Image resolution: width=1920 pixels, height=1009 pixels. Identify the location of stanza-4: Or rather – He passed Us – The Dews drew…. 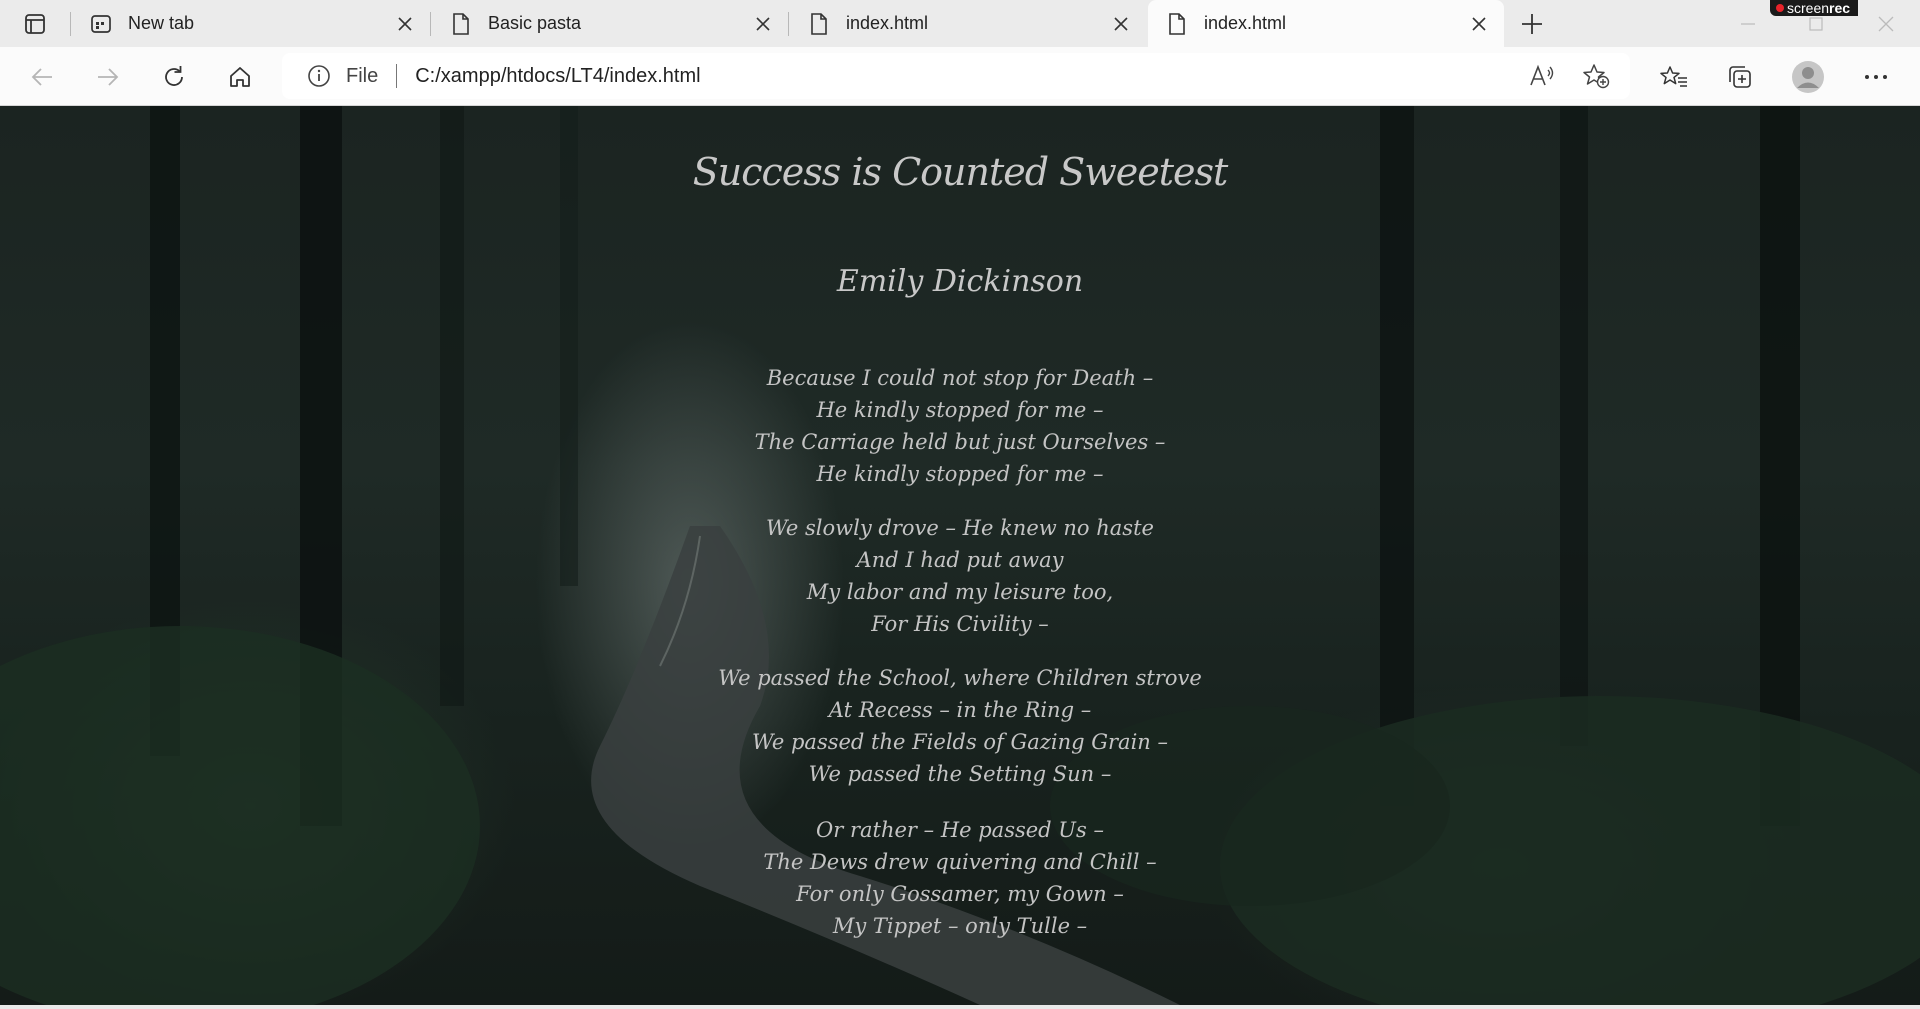
(960, 878).